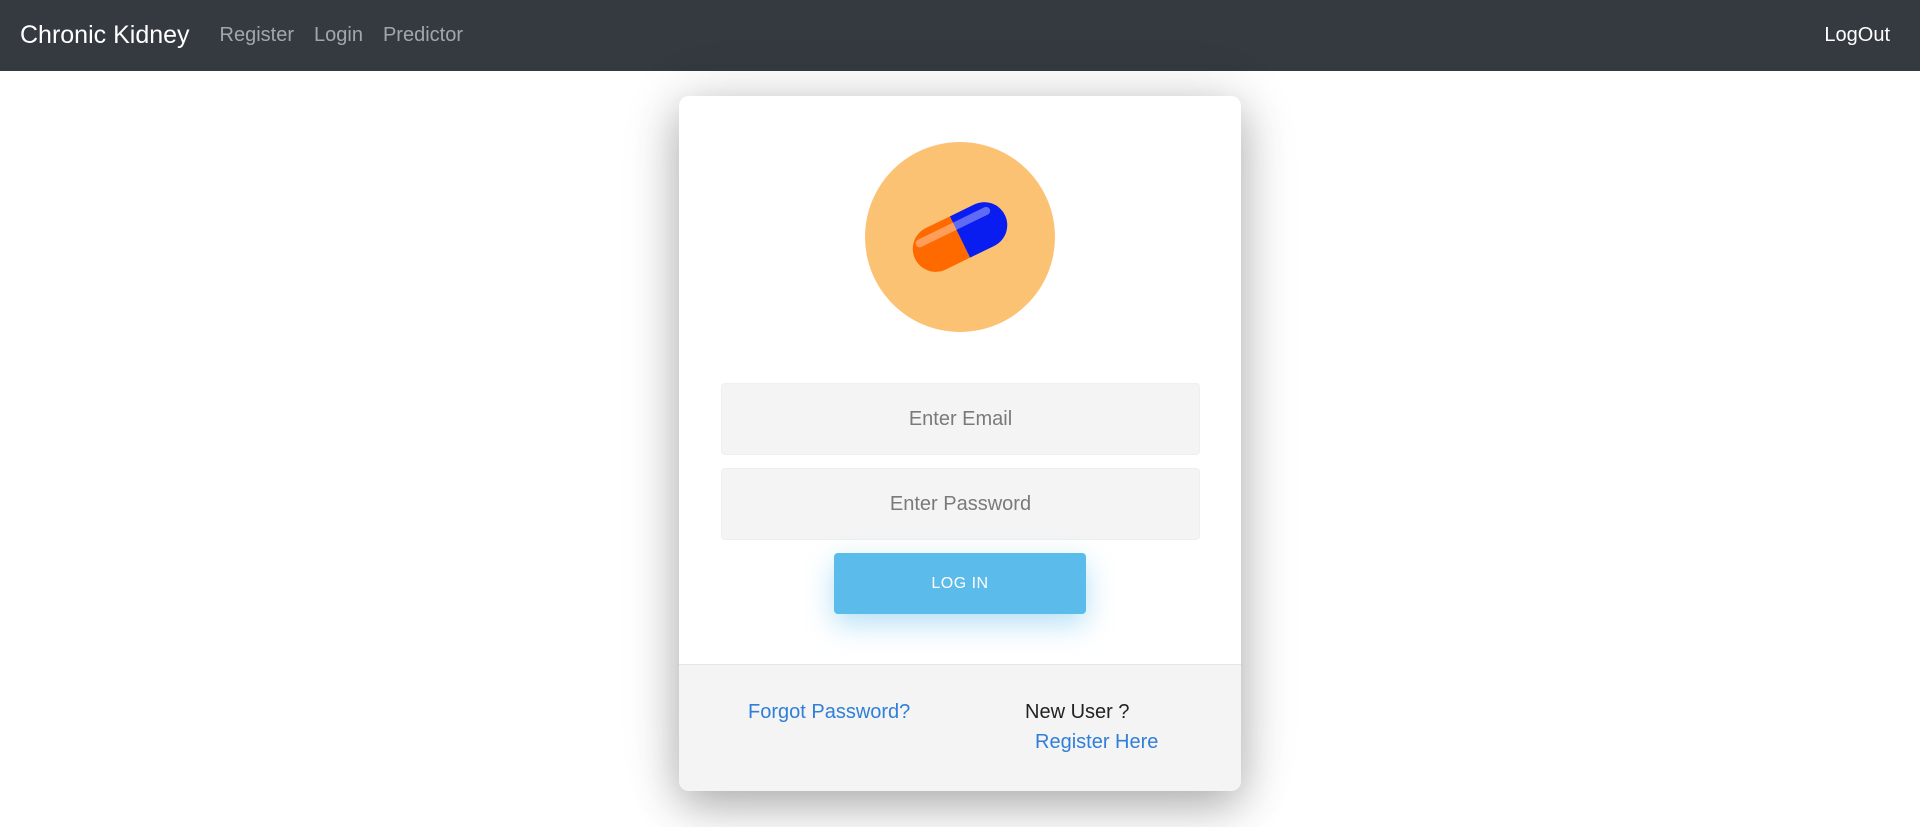  I want to click on email-input, so click(960, 419).